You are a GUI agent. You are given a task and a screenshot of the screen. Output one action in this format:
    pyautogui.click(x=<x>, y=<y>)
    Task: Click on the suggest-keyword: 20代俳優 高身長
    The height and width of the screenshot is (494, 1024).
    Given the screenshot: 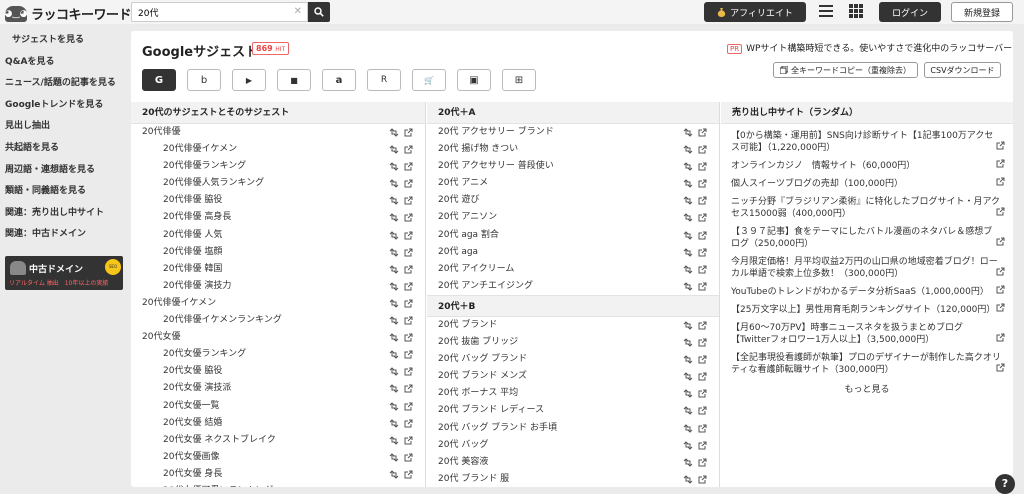 What is the action you would take?
    pyautogui.click(x=197, y=217)
    